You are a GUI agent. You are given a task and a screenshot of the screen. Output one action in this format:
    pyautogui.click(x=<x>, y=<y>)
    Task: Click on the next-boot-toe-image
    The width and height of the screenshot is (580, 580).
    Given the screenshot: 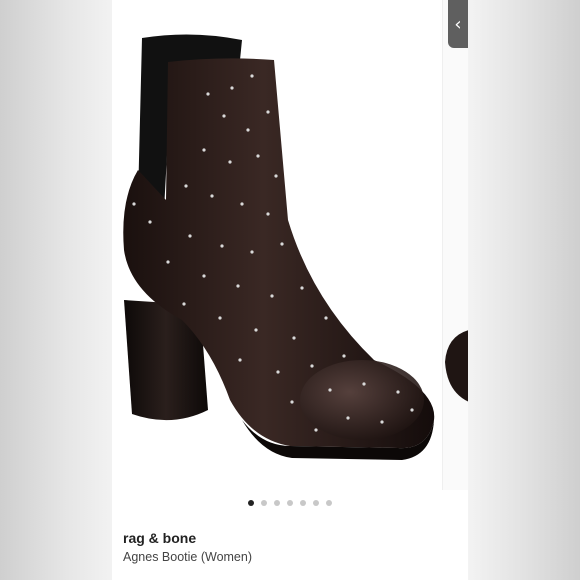 What is the action you would take?
    pyautogui.click(x=456, y=366)
    